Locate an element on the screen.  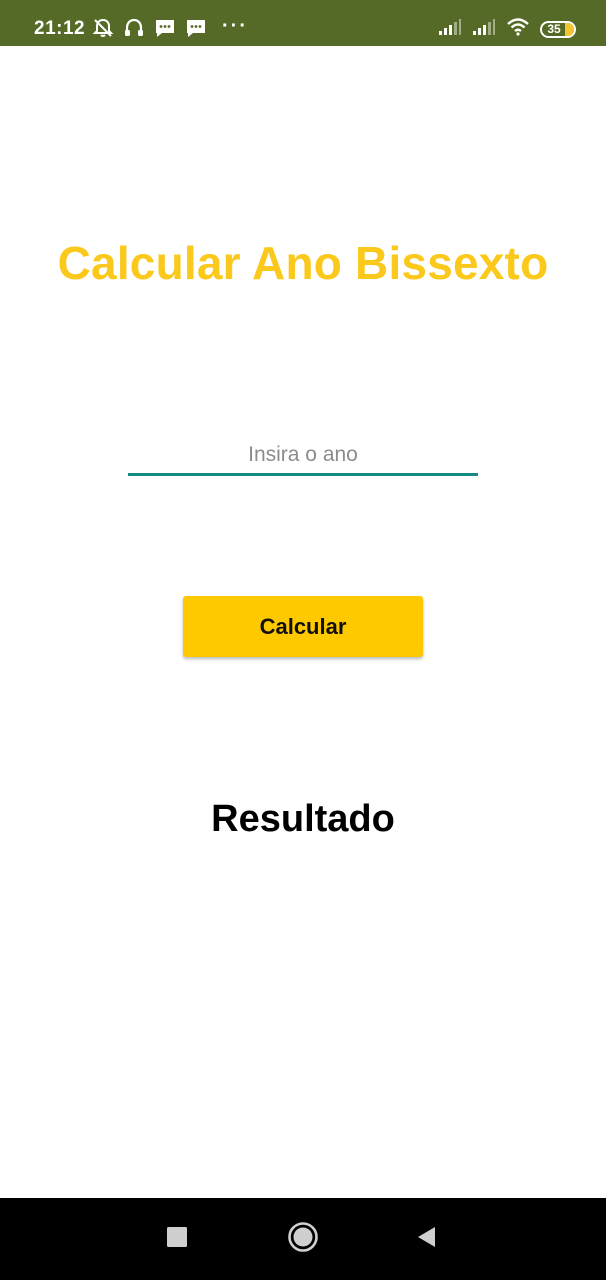
home-button is located at coordinates (303, 1239).